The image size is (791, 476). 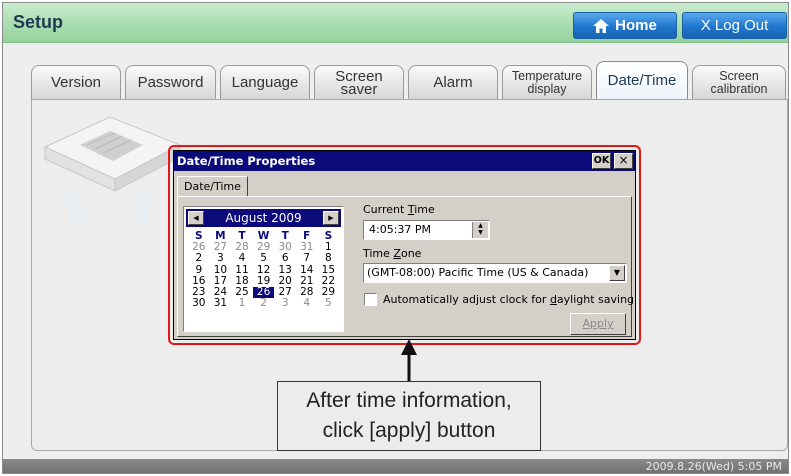 I want to click on tab-label: Language, so click(x=265, y=82).